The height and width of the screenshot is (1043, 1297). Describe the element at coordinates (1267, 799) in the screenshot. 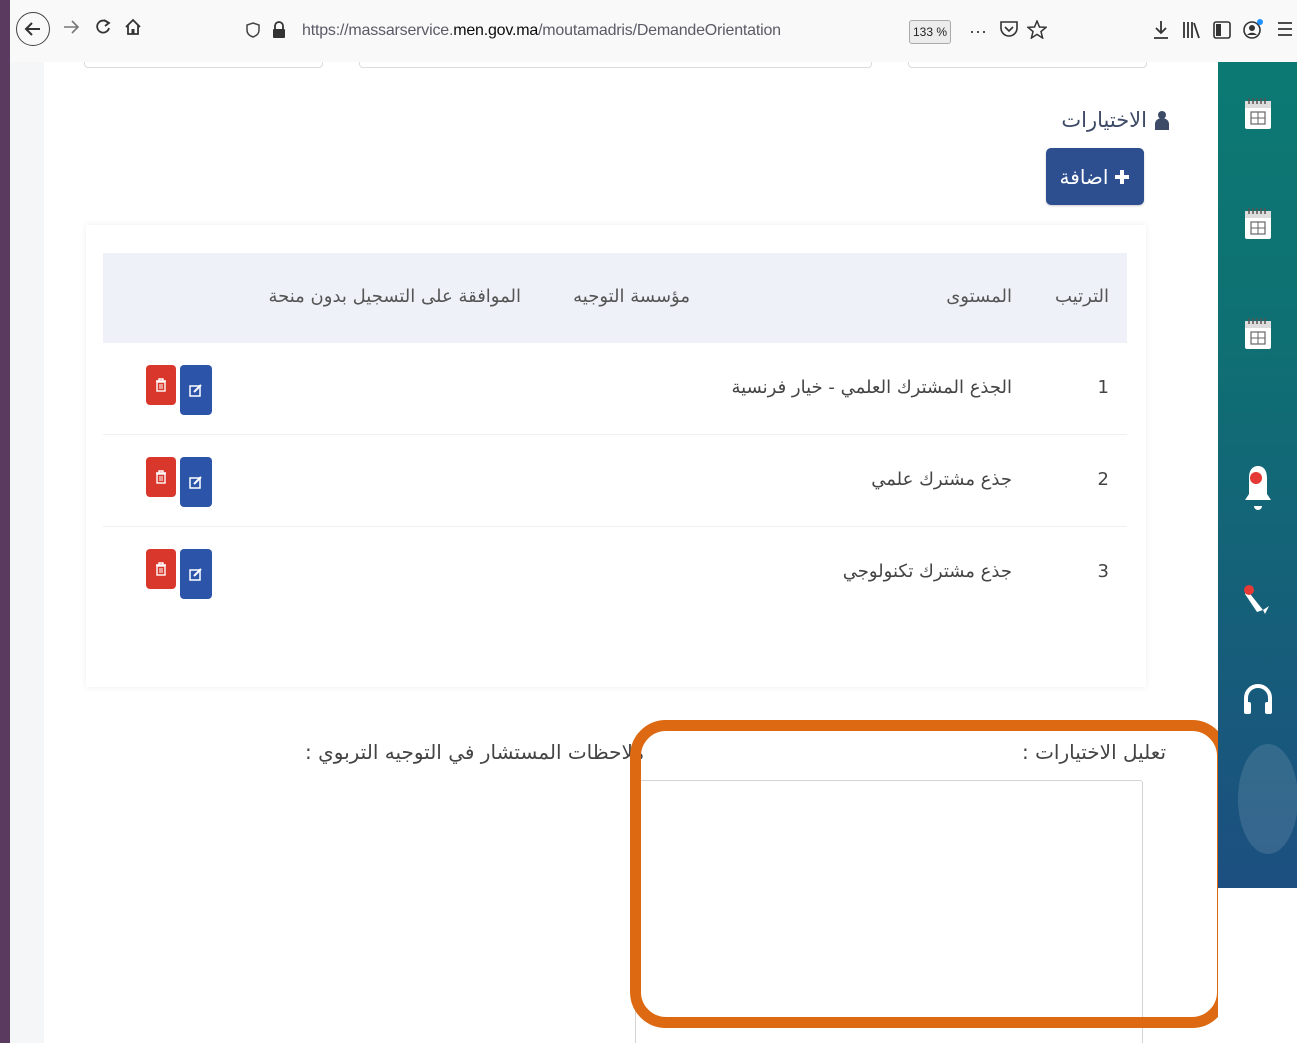

I see `sidebar-decoration` at that location.